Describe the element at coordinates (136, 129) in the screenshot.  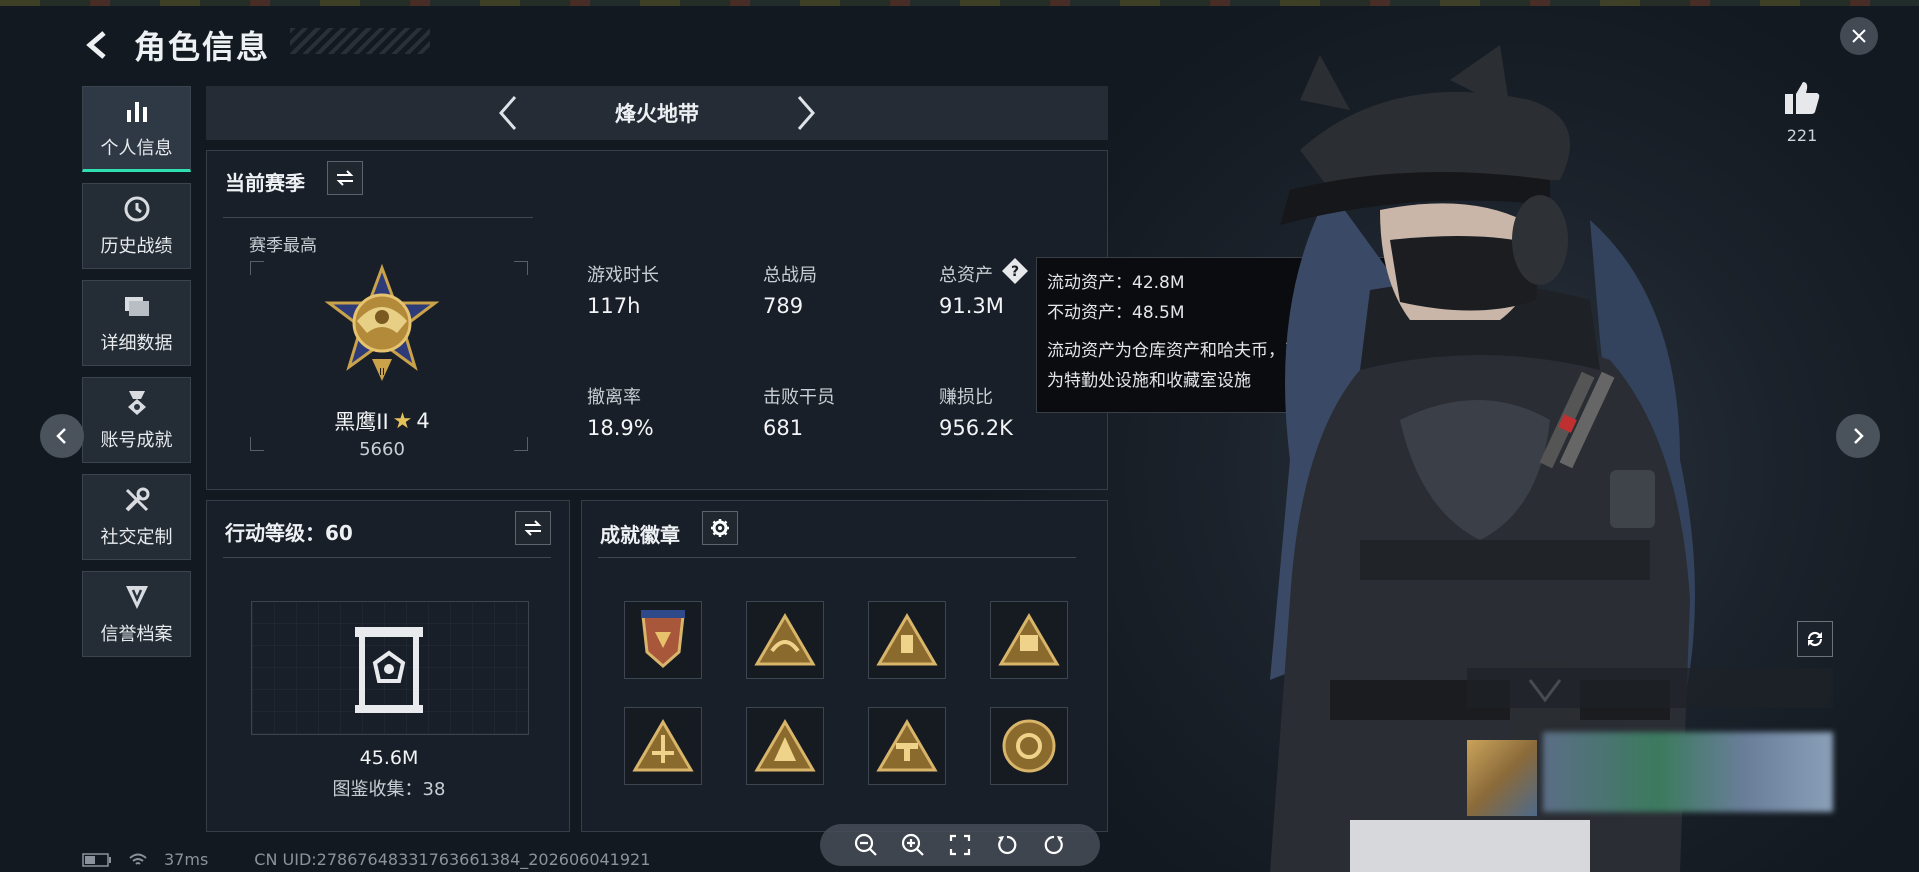
I see `nav-item-personal-info: 个人信息` at that location.